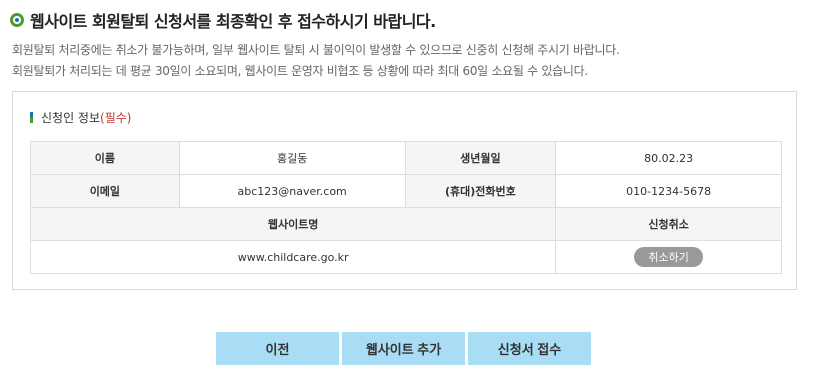 The width and height of the screenshot is (818, 391). Describe the element at coordinates (71, 118) in the screenshot. I see `section-title-label: 신청인 정보` at that location.